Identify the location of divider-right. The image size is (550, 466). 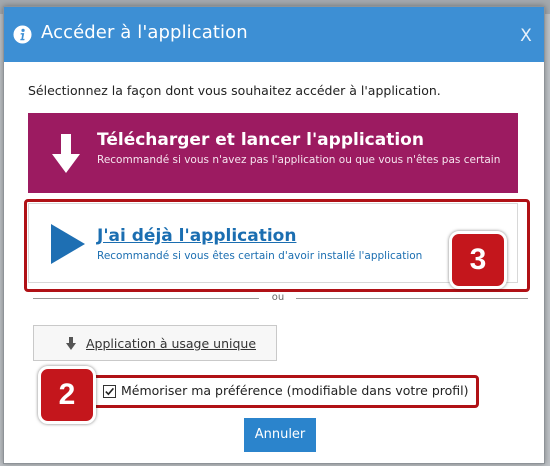
(412, 298).